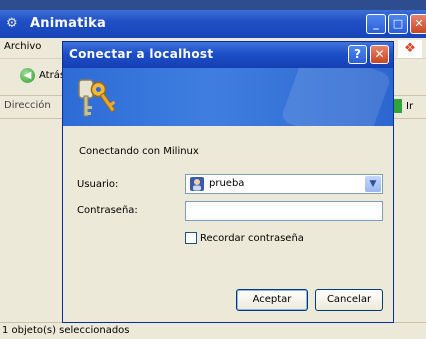  Describe the element at coordinates (42, 75) in the screenshot. I see `back-button: ◀ Atrás` at that location.